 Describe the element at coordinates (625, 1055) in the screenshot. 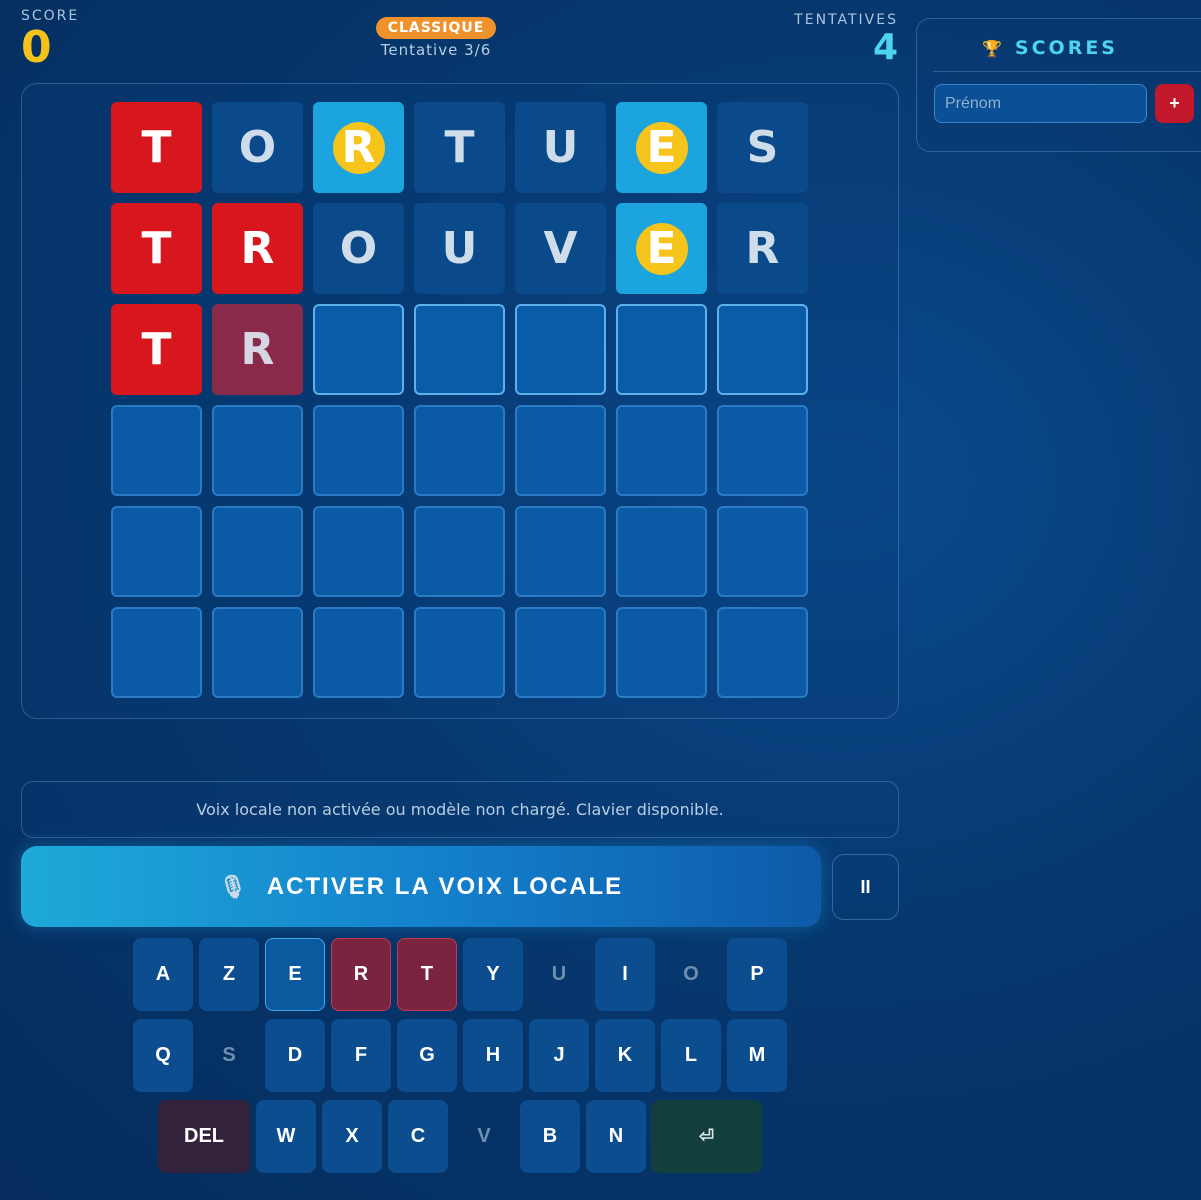

I see `key-k: K` at that location.